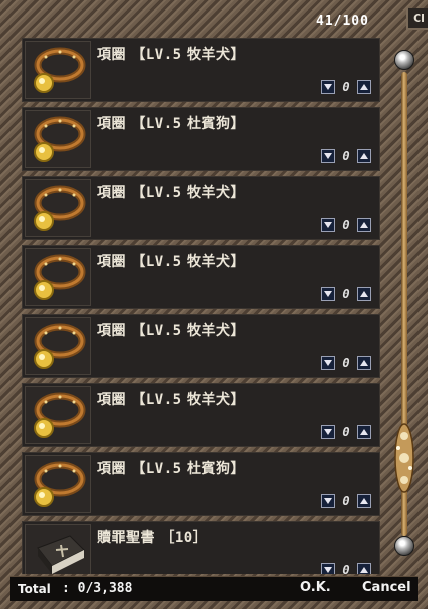 The width and height of the screenshot is (428, 609). What do you see at coordinates (315, 587) in the screenshot?
I see `ok-button: O.K.` at bounding box center [315, 587].